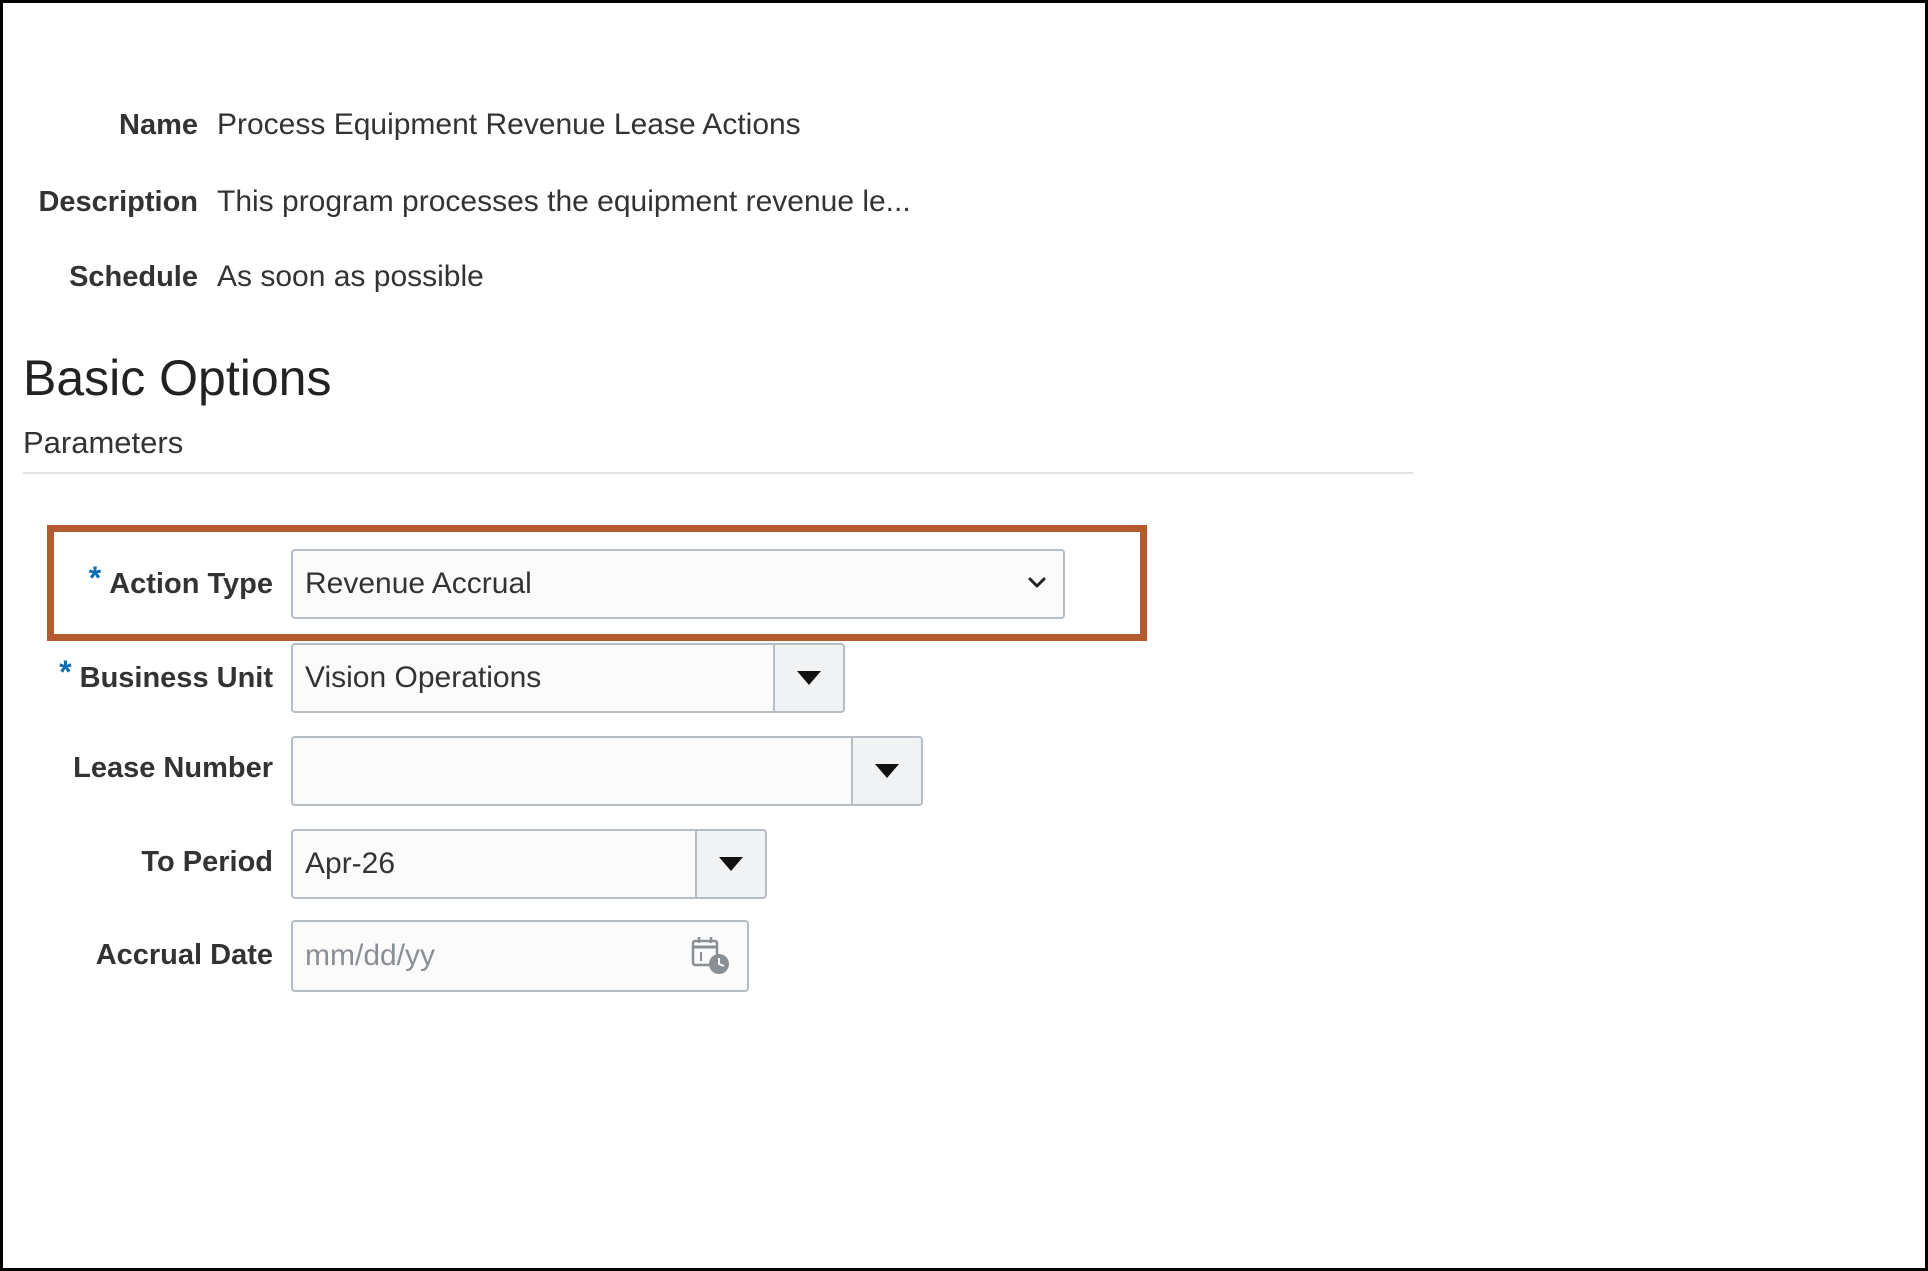 Image resolution: width=1928 pixels, height=1271 pixels. What do you see at coordinates (176, 678) in the screenshot?
I see `business-unit-label-text: Business Unit` at bounding box center [176, 678].